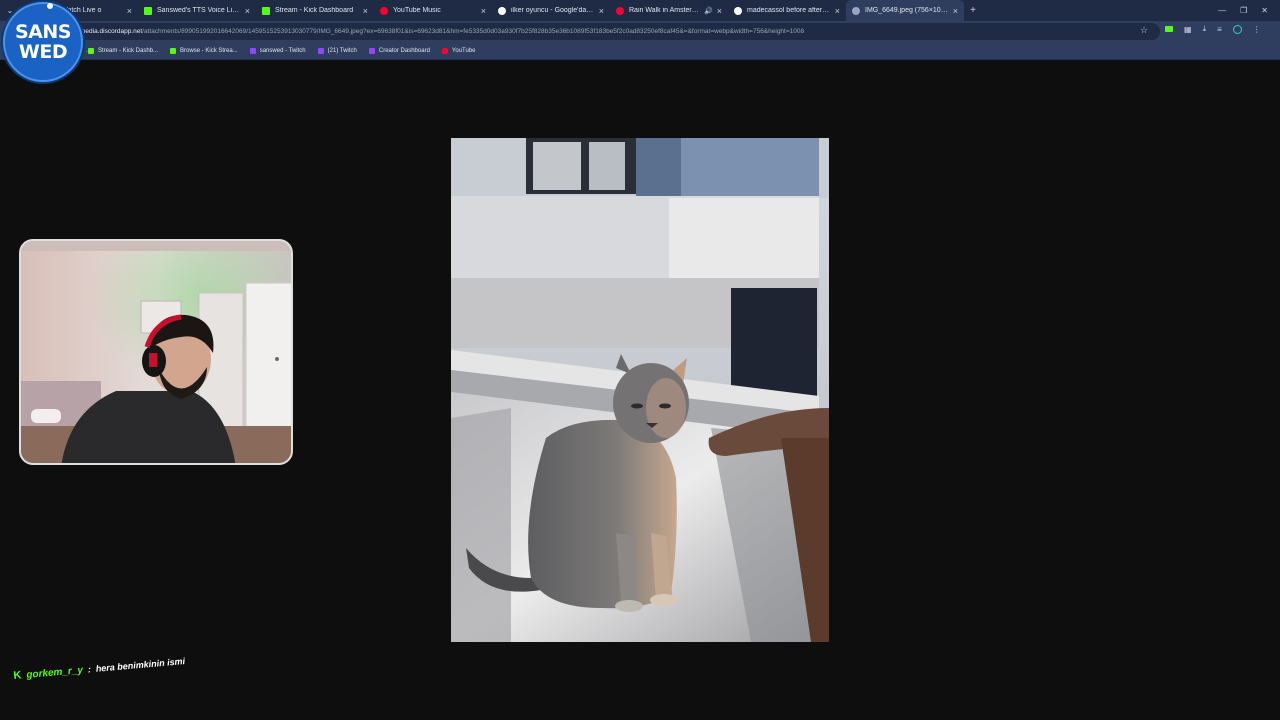 The image size is (1280, 720). I want to click on tab-title: Rain Walk in Amsterdam-4K, so click(665, 10).